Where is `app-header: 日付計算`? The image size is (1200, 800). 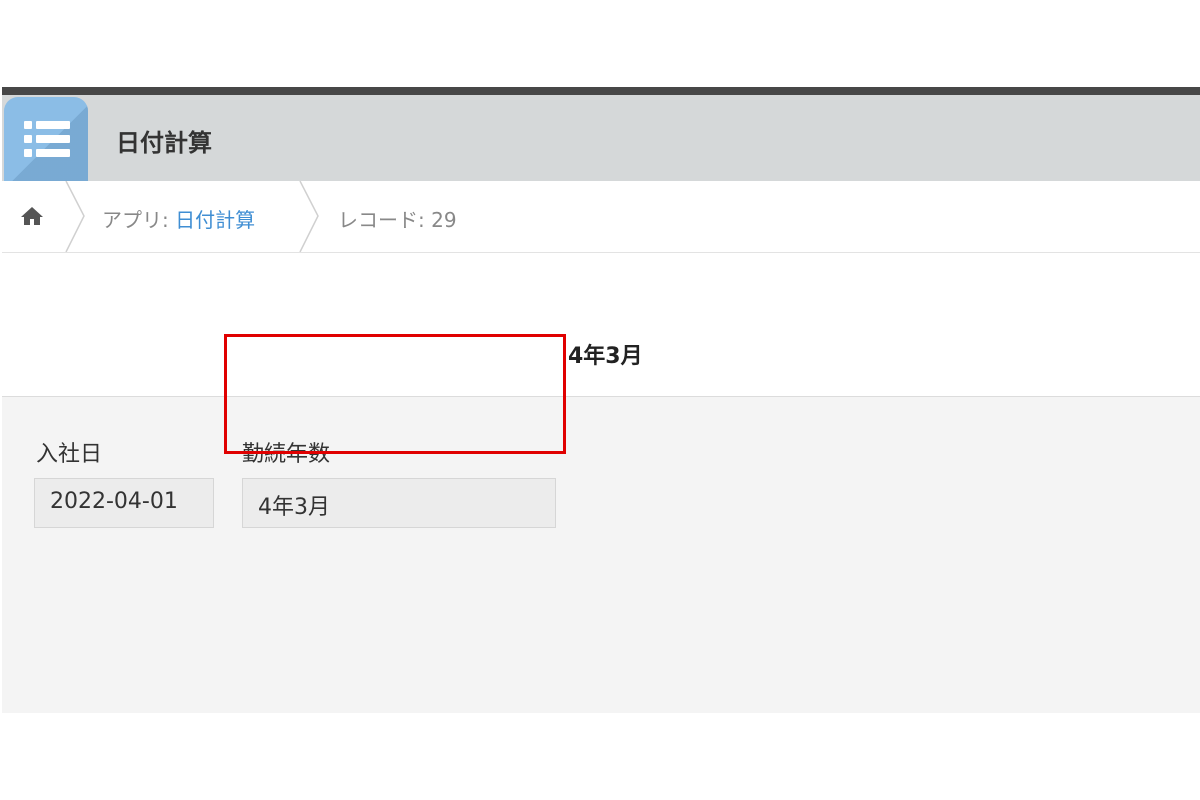
app-header: 日付計算 is located at coordinates (601, 138).